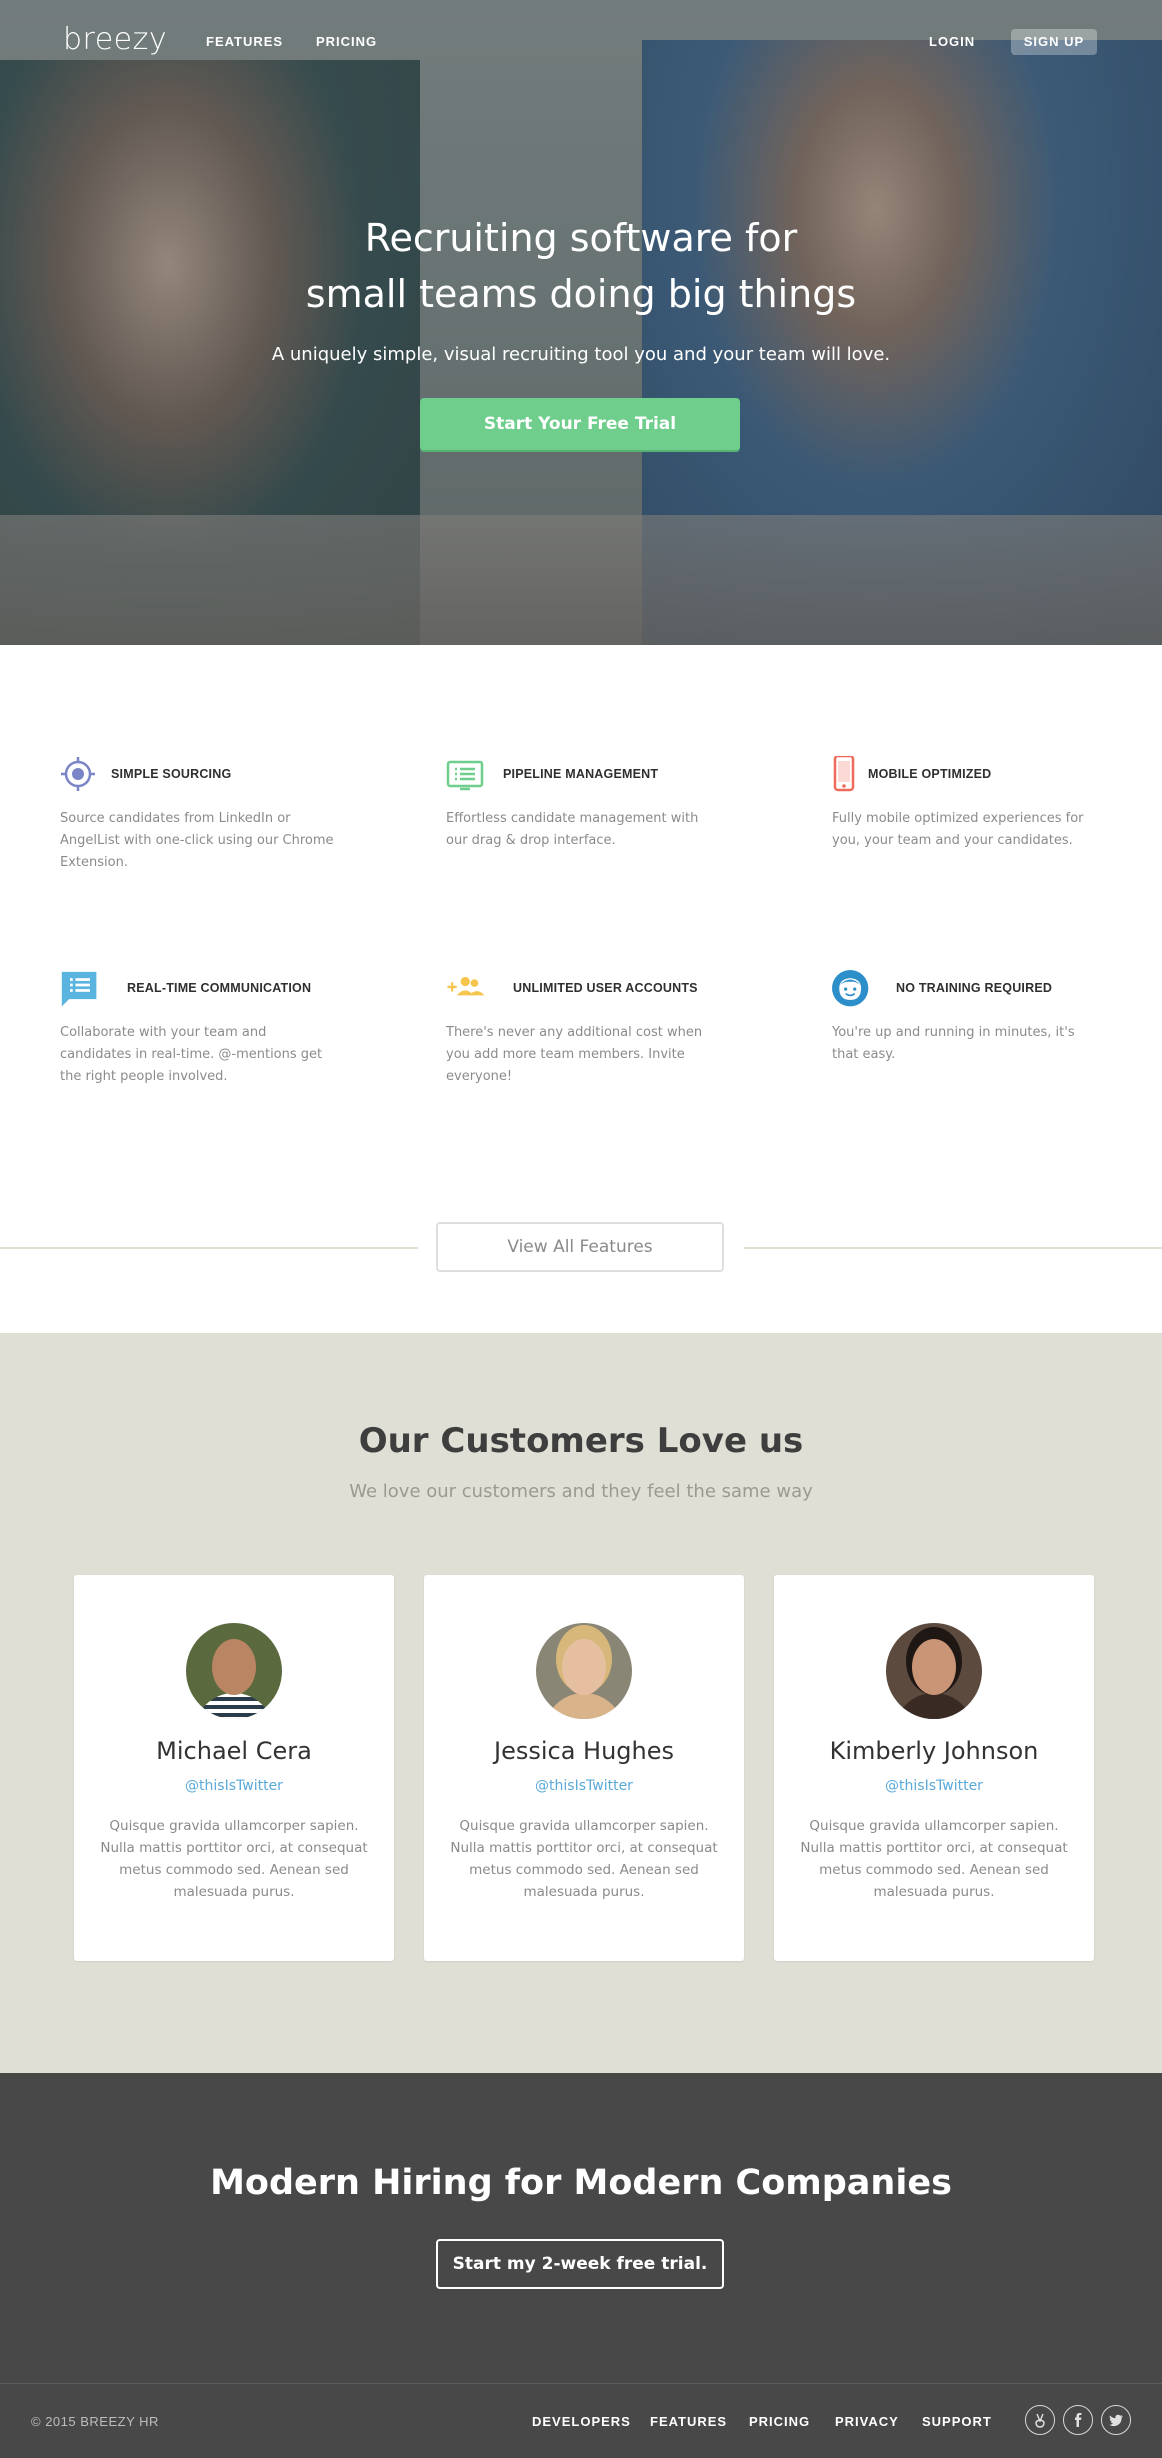  Describe the element at coordinates (930, 774) in the screenshot. I see `feature-title: MOBILE OPTIMIZED` at that location.